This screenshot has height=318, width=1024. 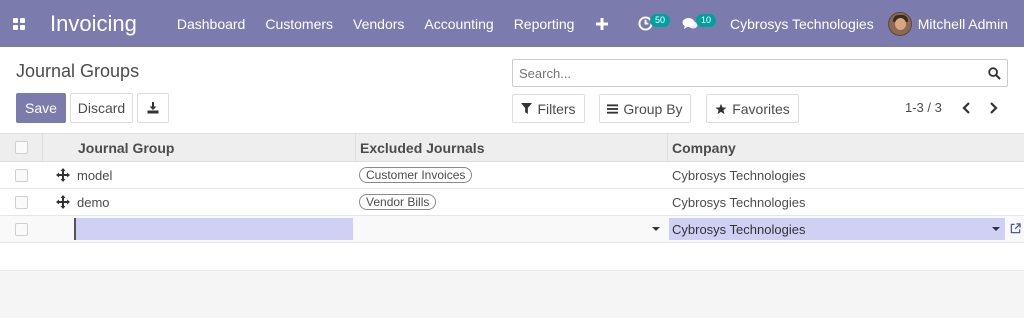 What do you see at coordinates (556, 108) in the screenshot?
I see `filters-label: Filters` at bounding box center [556, 108].